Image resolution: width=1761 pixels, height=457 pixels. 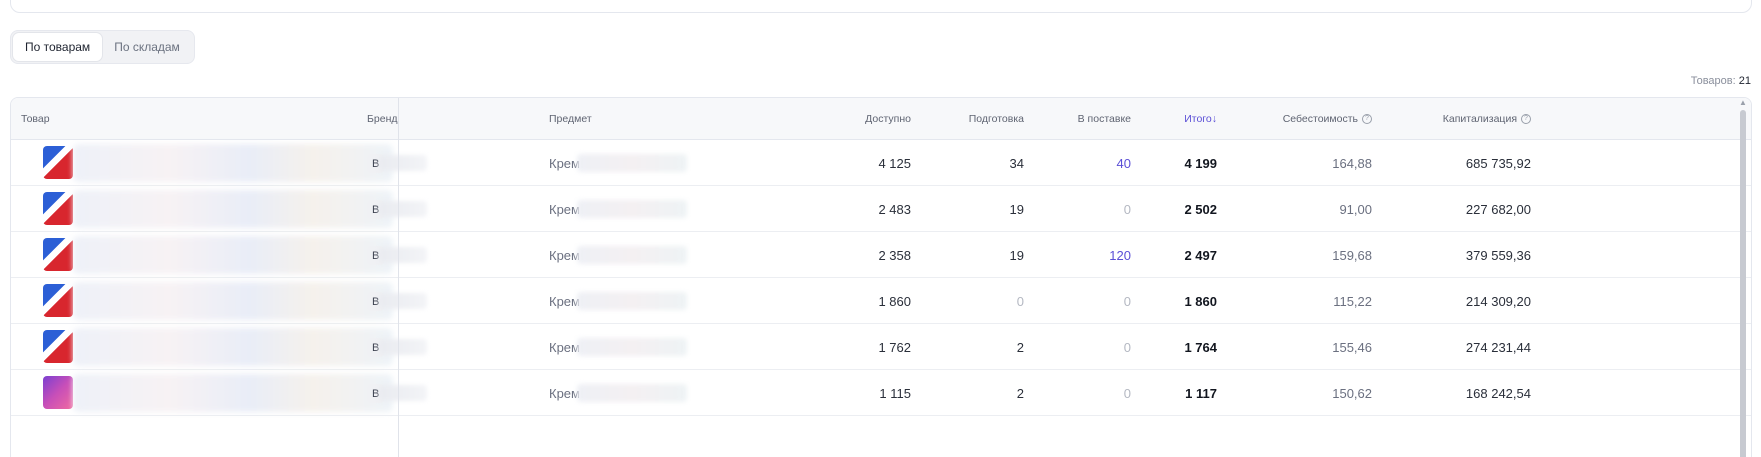 What do you see at coordinates (382, 119) in the screenshot?
I see `col-brand: Бренд` at bounding box center [382, 119].